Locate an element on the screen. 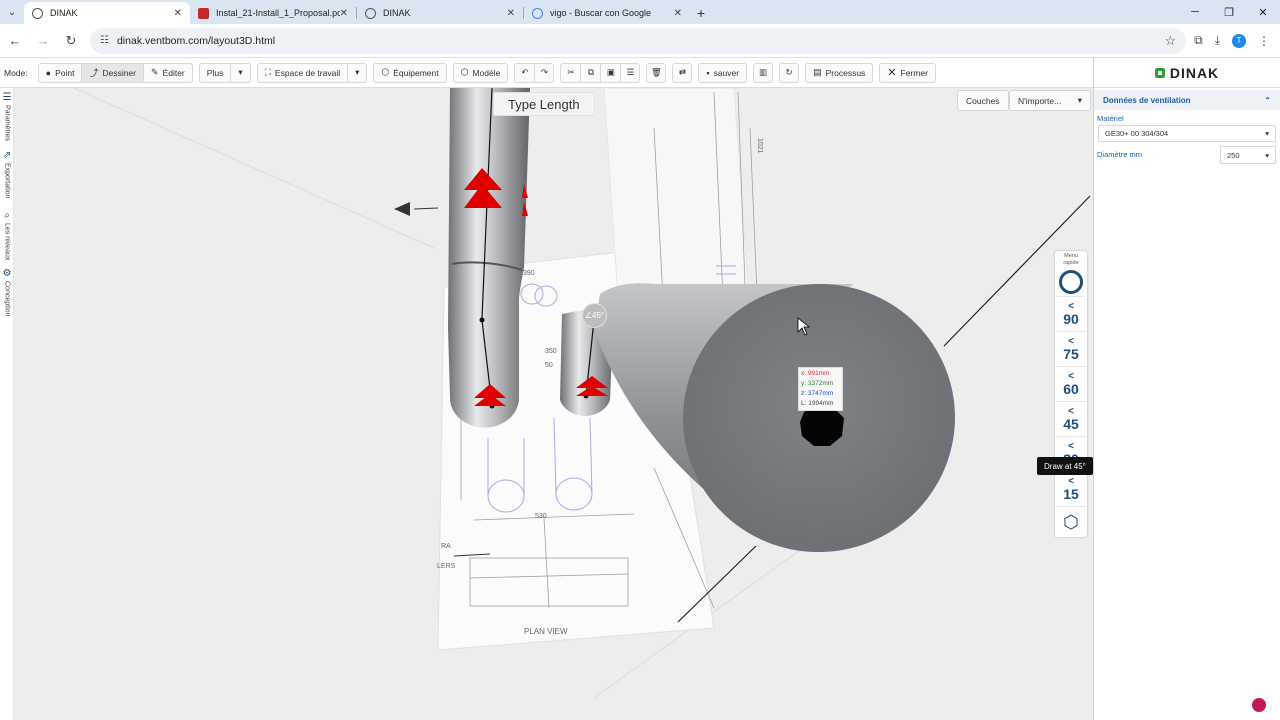 This screenshot has height=720, width=1280. delete-button: 🗑 is located at coordinates (656, 72).